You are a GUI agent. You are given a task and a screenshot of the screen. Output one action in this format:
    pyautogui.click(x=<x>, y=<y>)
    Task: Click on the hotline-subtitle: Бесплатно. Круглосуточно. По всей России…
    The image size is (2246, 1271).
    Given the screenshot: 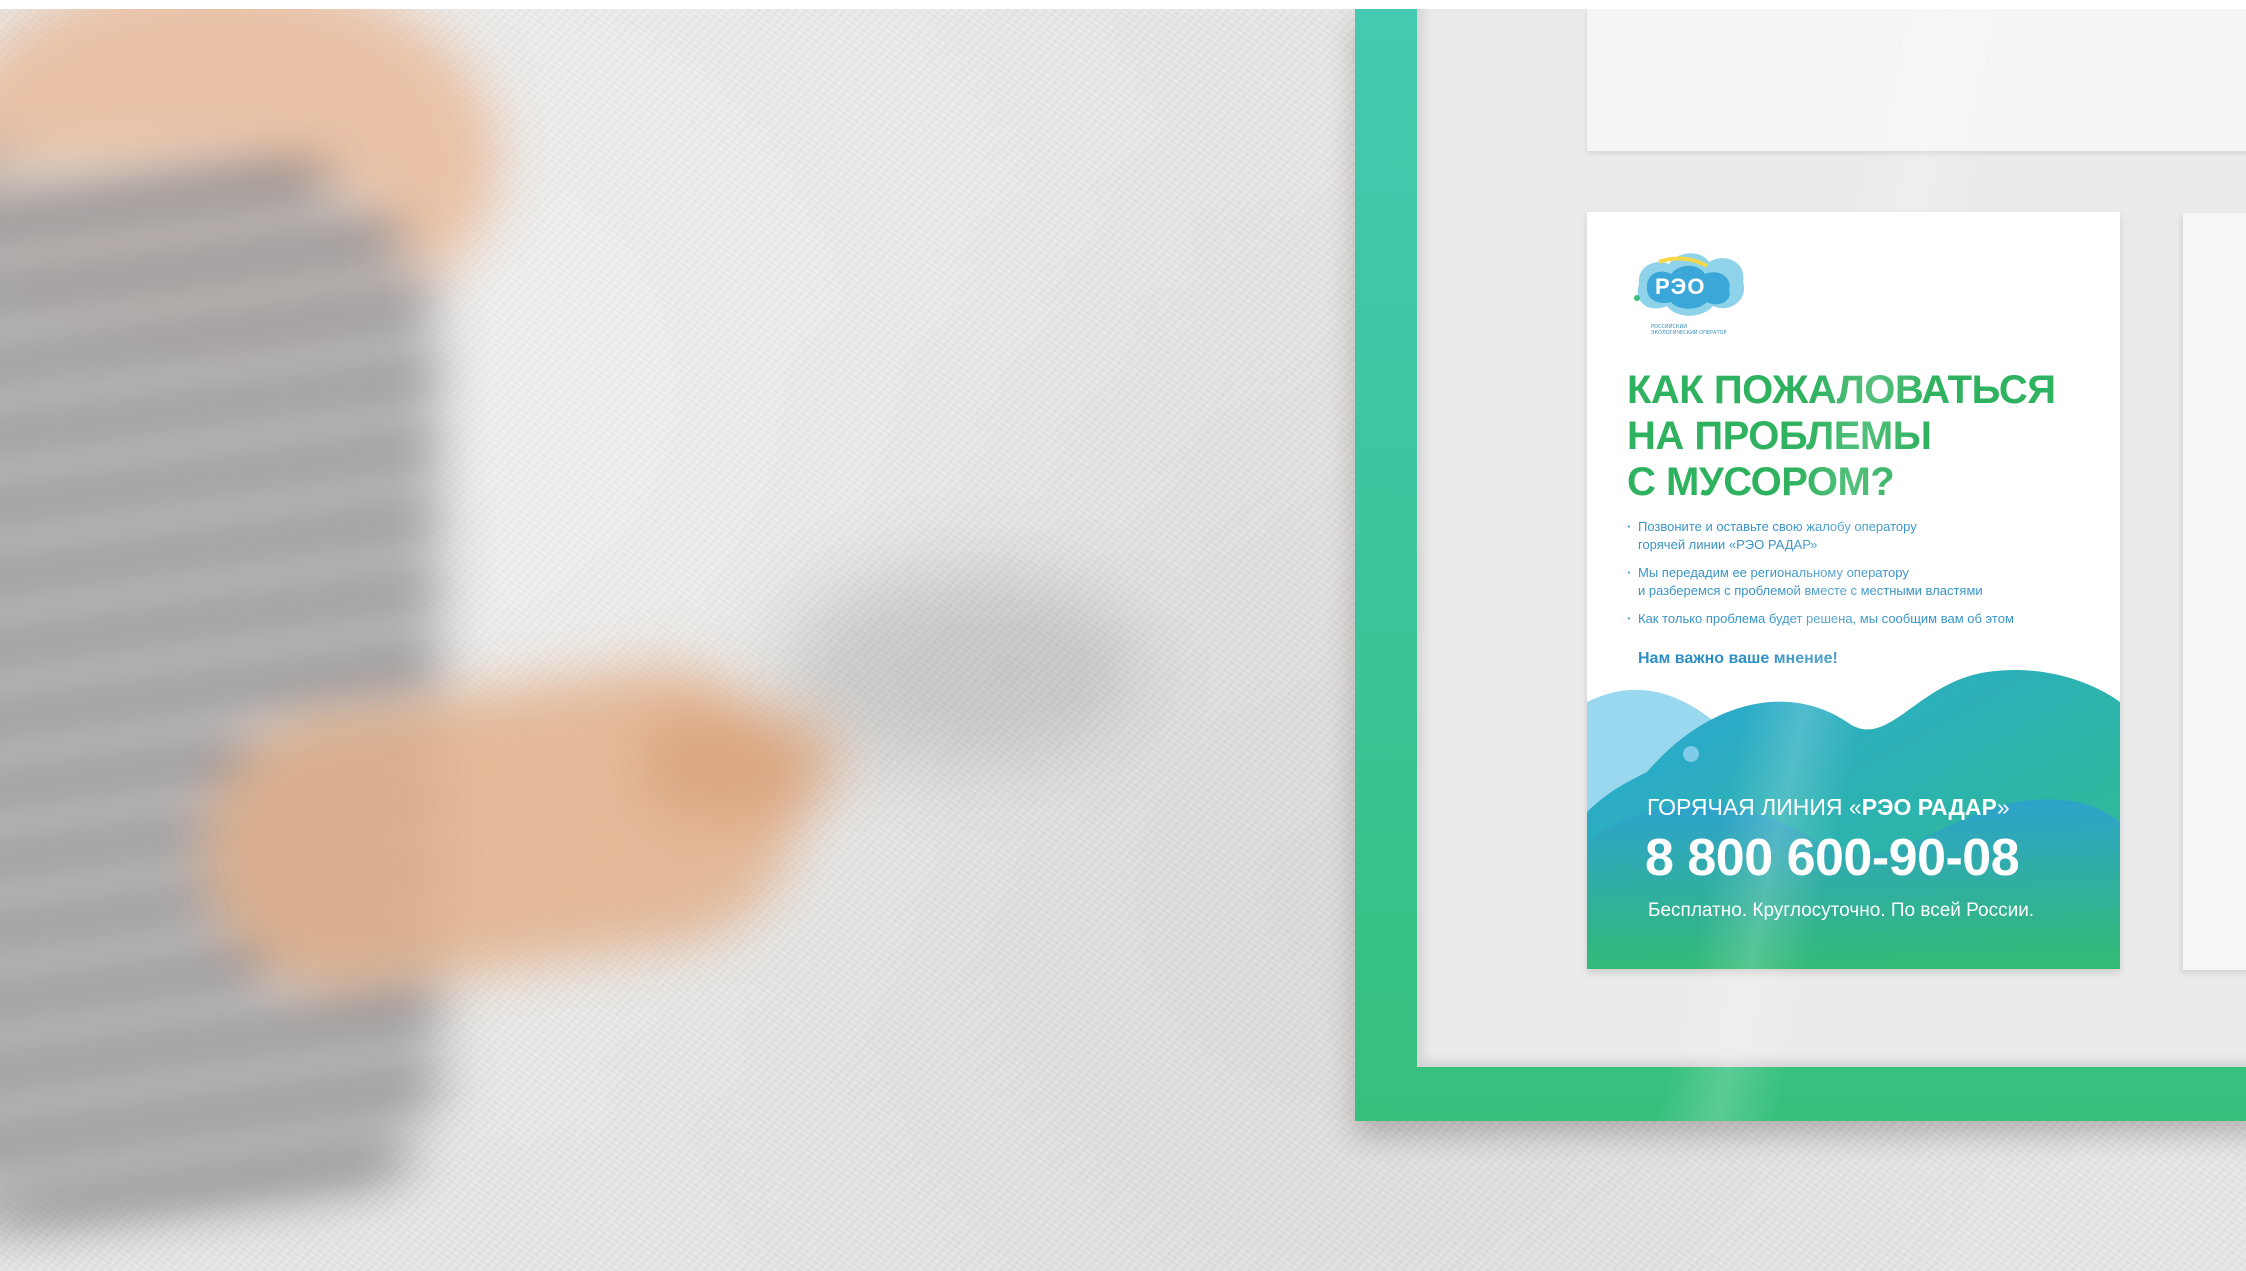 What is the action you would take?
    pyautogui.click(x=1841, y=910)
    